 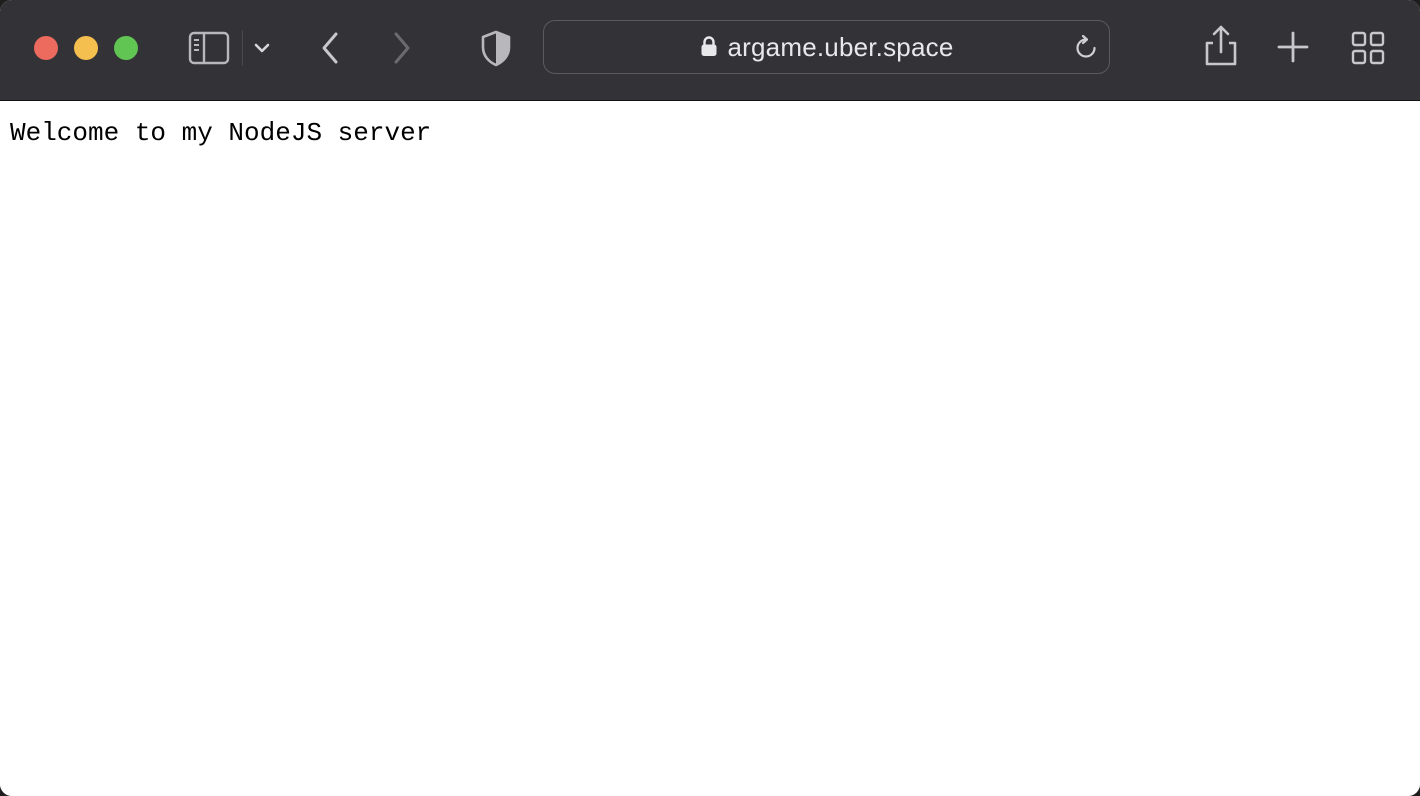 What do you see at coordinates (1293, 47) in the screenshot?
I see `plus-icon` at bounding box center [1293, 47].